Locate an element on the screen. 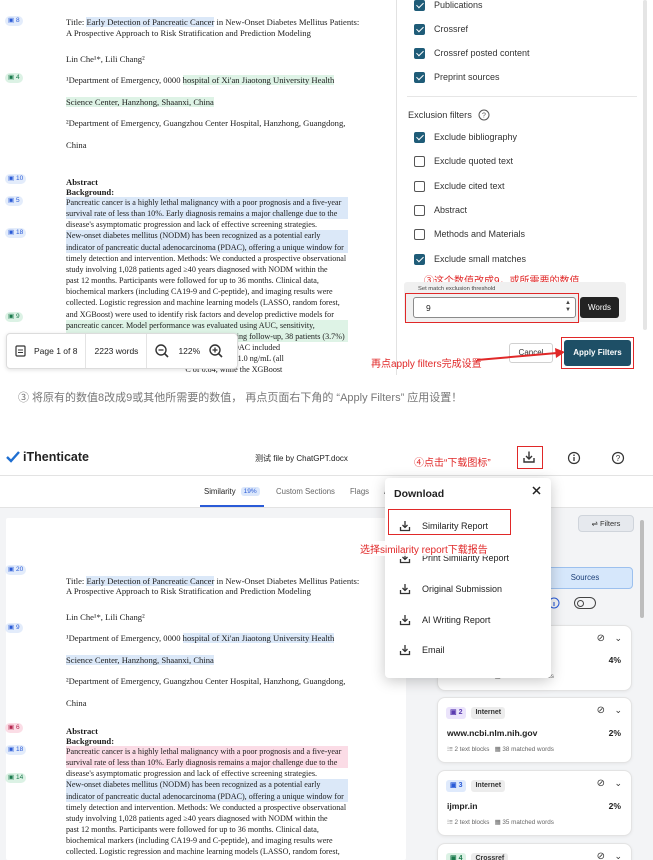 The image size is (653, 860). words-unit-button: Words is located at coordinates (599, 307).